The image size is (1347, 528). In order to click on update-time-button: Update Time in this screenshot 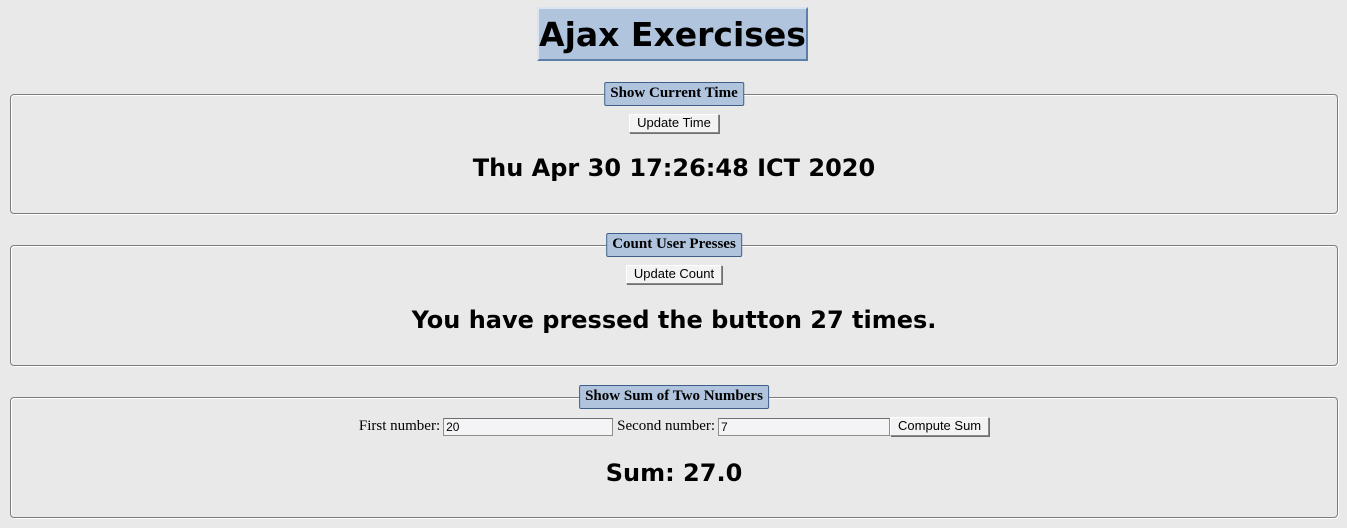, I will do `click(674, 123)`.